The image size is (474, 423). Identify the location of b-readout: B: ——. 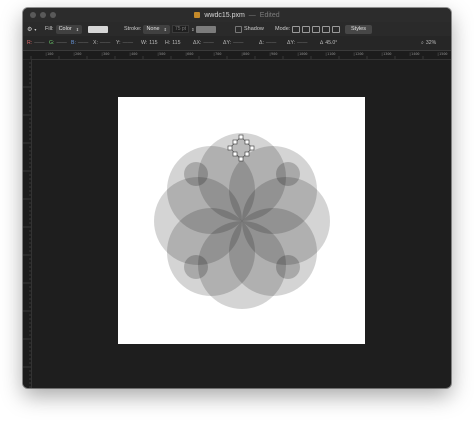
(79, 43).